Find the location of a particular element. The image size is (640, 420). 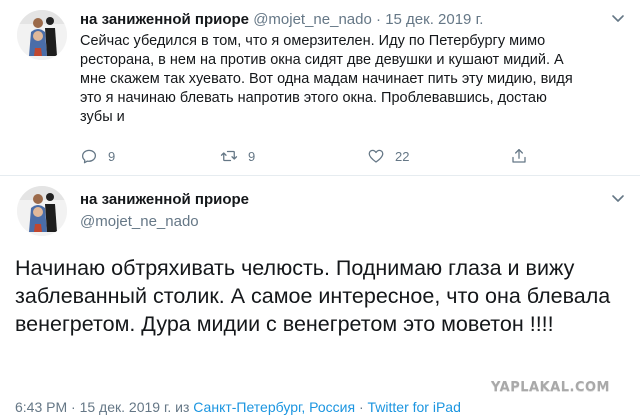

retweet-button: 9 is located at coordinates (237, 156).